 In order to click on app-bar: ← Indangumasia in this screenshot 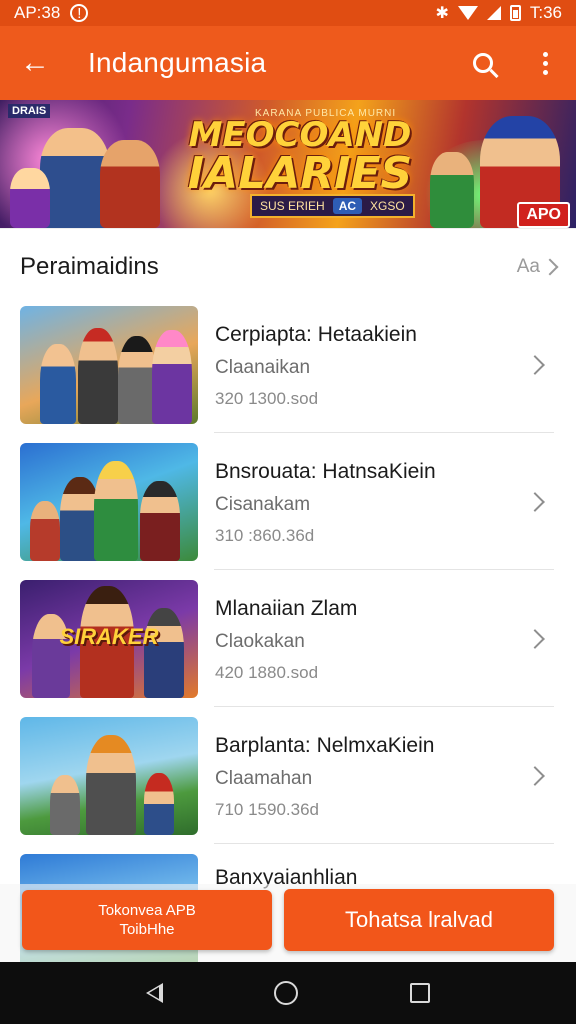, I will do `click(288, 63)`.